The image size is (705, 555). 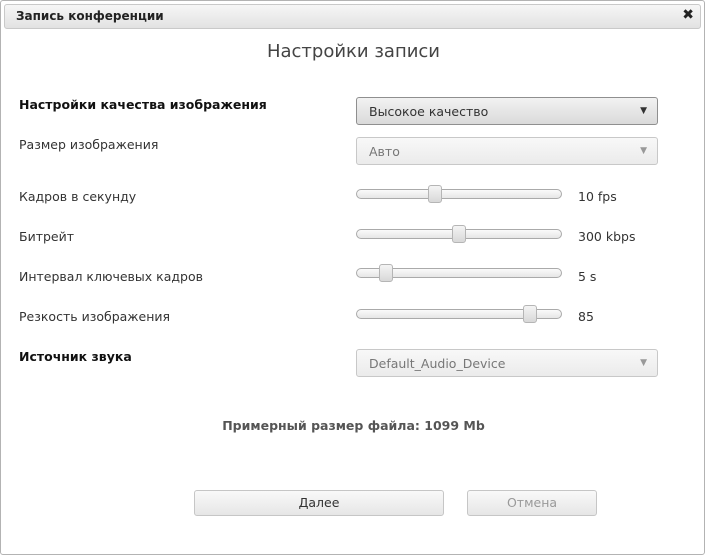 What do you see at coordinates (434, 194) in the screenshot?
I see `fps-slider-handle` at bounding box center [434, 194].